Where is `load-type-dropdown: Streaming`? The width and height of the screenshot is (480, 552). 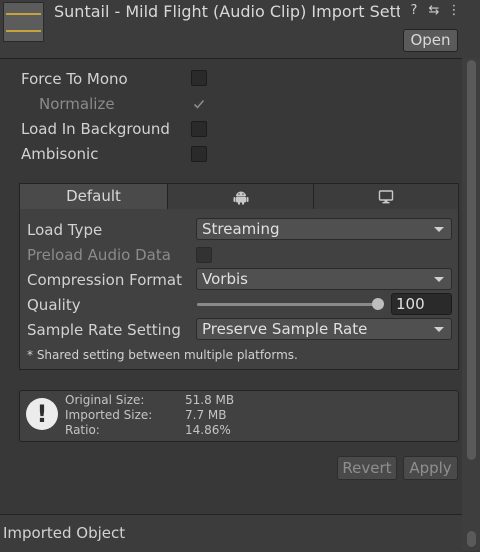
load-type-dropdown: Streaming is located at coordinates (324, 229).